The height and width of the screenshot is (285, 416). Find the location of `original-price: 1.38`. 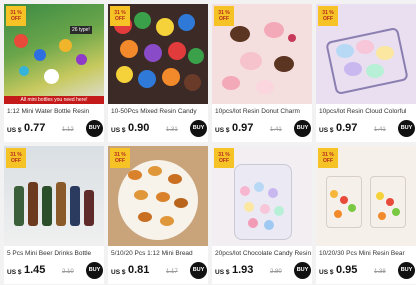

original-price: 1.38 is located at coordinates (380, 272).